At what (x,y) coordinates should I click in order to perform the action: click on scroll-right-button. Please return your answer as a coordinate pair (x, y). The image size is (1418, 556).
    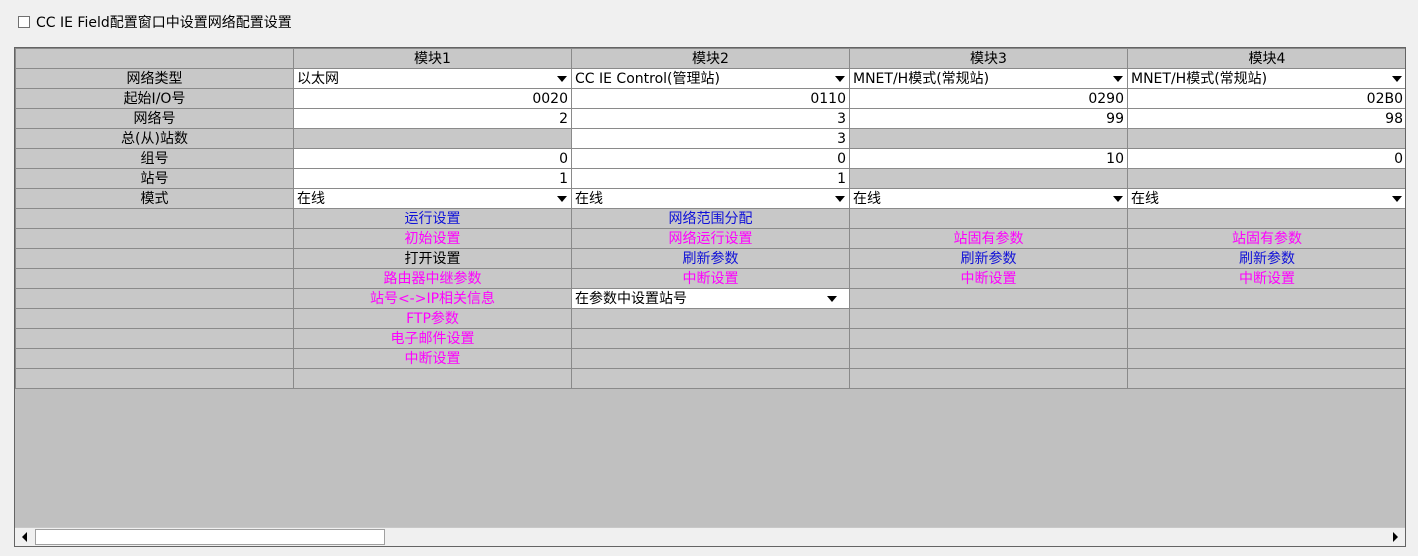
    Looking at the image, I should click on (1395, 537).